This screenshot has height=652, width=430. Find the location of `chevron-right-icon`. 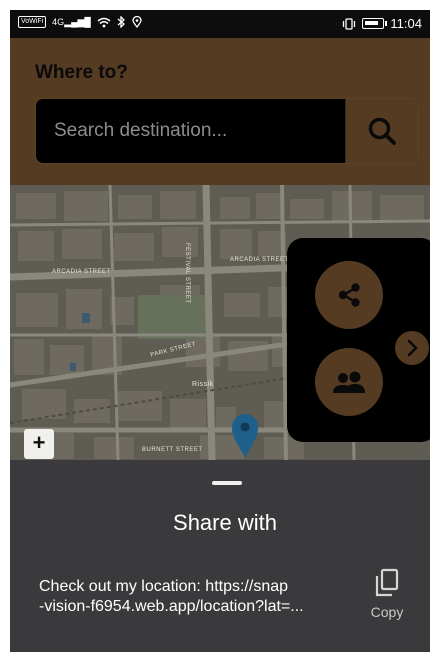

chevron-right-icon is located at coordinates (412, 348).